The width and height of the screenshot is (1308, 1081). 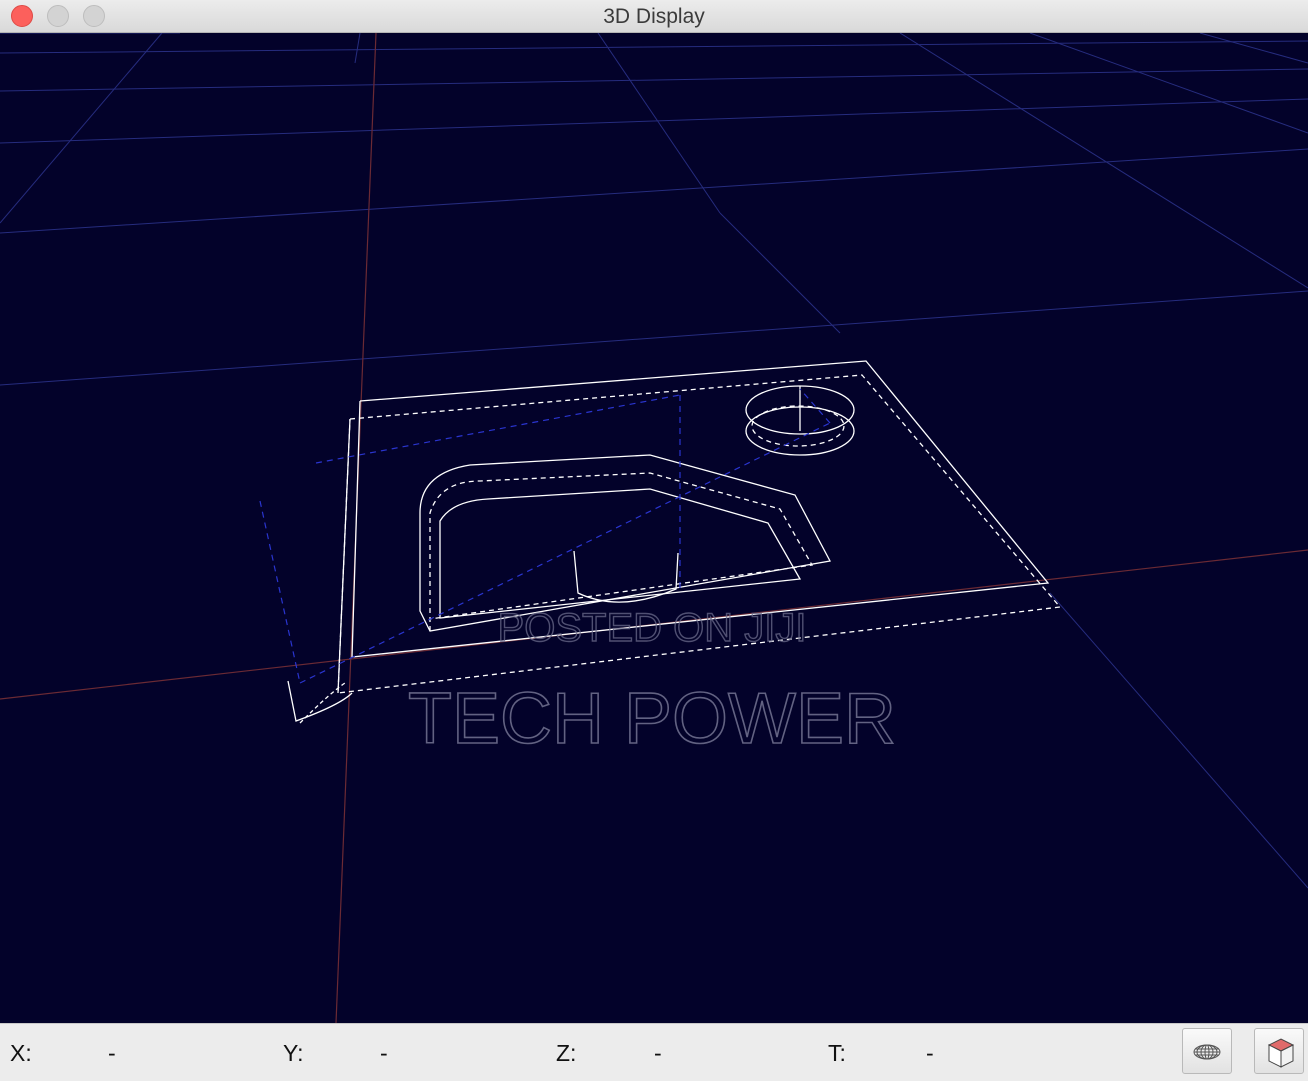 I want to click on status-bar: X: - Y: - Z: - T: -, so click(x=654, y=1052).